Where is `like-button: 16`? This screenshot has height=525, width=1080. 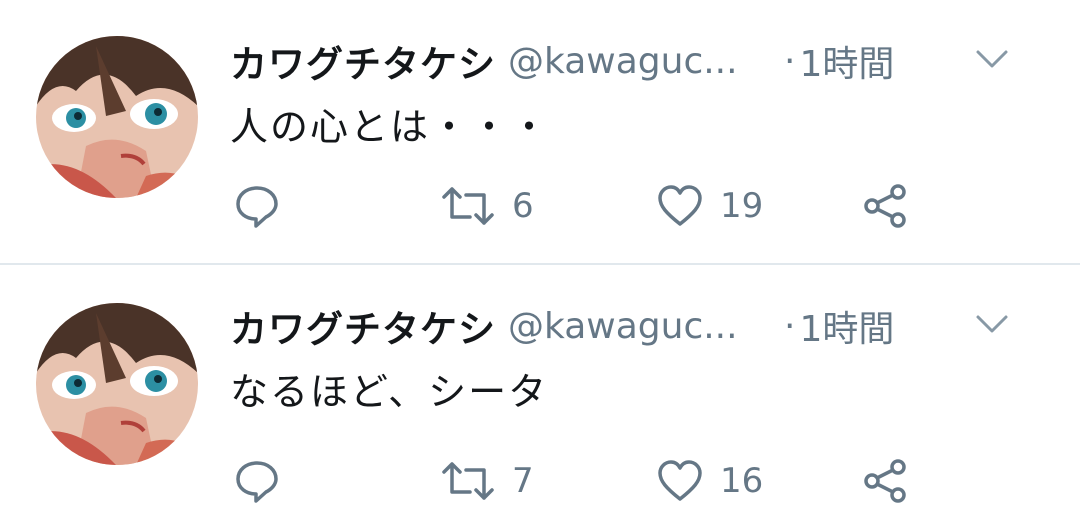
like-button: 16 is located at coordinates (709, 481).